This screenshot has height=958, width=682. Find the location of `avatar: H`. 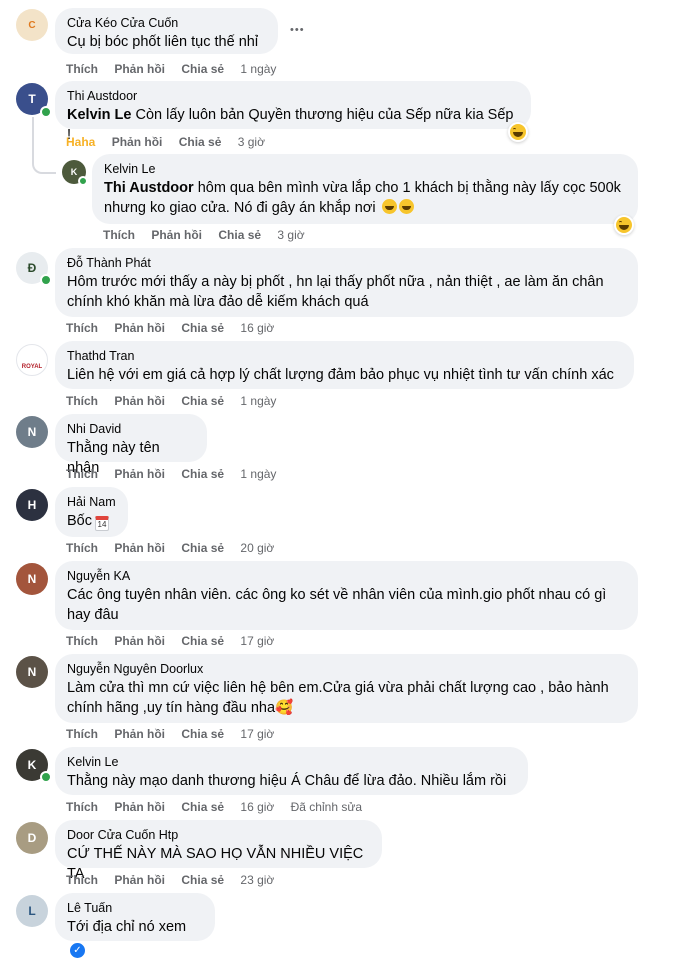

avatar: H is located at coordinates (32, 505).